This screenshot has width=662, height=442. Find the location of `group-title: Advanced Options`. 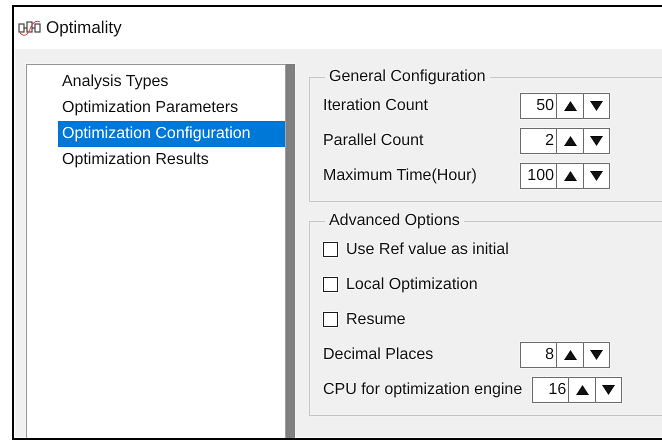

group-title: Advanced Options is located at coordinates (394, 221).